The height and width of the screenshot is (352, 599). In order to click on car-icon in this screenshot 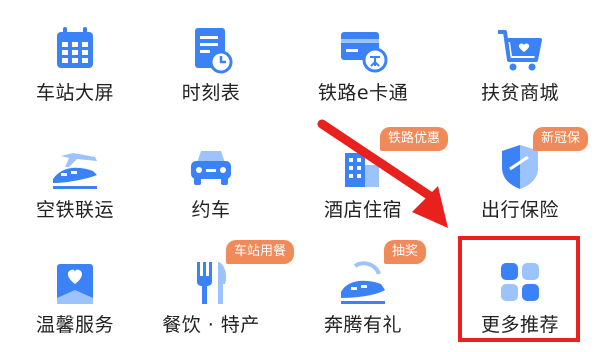, I will do `click(211, 167)`.